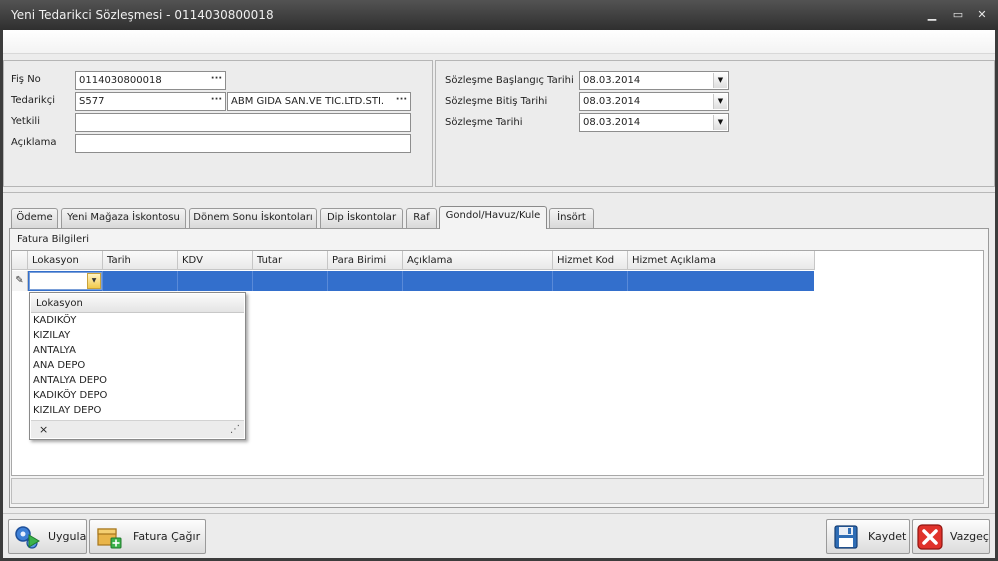  Describe the element at coordinates (612, 122) in the screenshot. I see `sozlesme-tarihi-value: 08.03.2014` at that location.